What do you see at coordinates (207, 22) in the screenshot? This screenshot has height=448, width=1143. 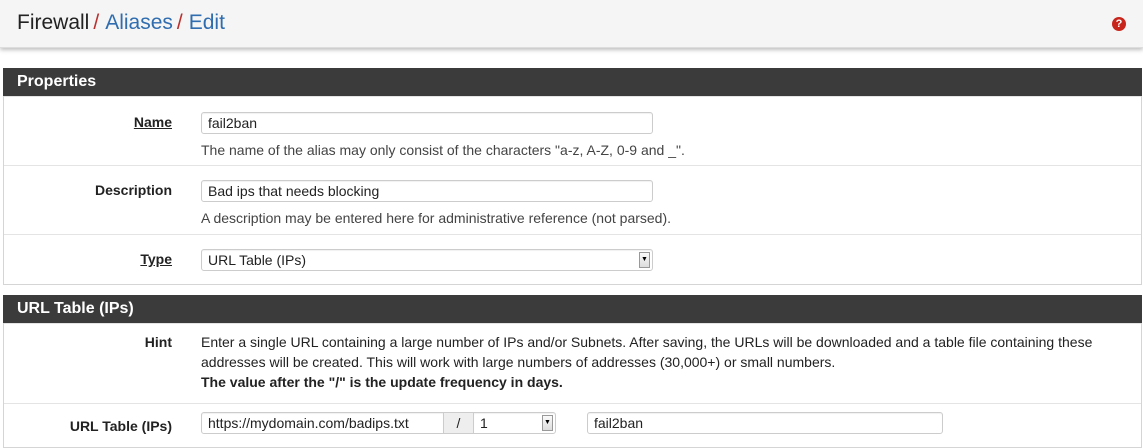 I see `breadcrumb-edit-link: Edit` at bounding box center [207, 22].